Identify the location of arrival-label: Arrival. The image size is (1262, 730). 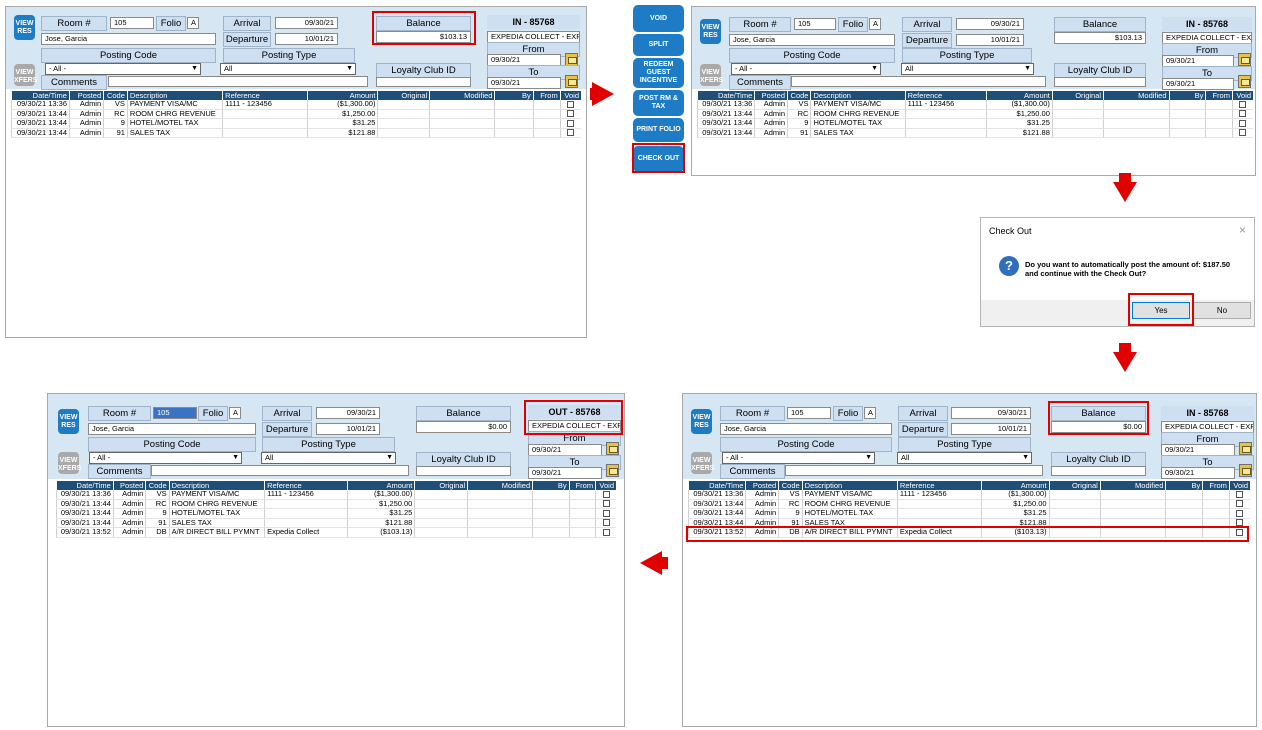
(287, 413).